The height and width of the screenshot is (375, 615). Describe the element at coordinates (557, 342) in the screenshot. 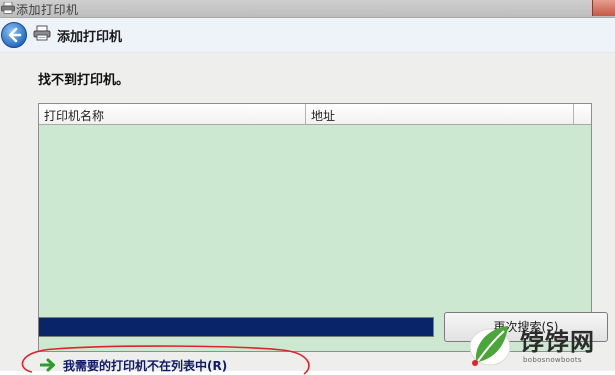

I see `watermark-brand: 饽饽网` at that location.